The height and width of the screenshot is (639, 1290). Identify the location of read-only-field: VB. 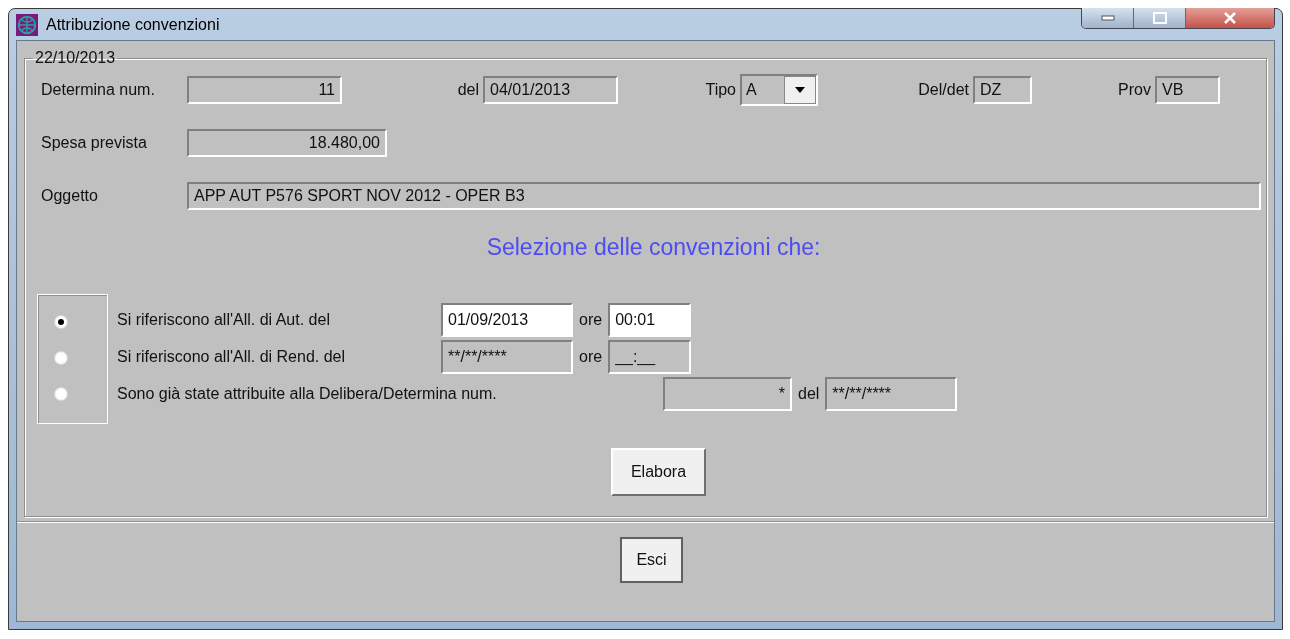
(1187, 90).